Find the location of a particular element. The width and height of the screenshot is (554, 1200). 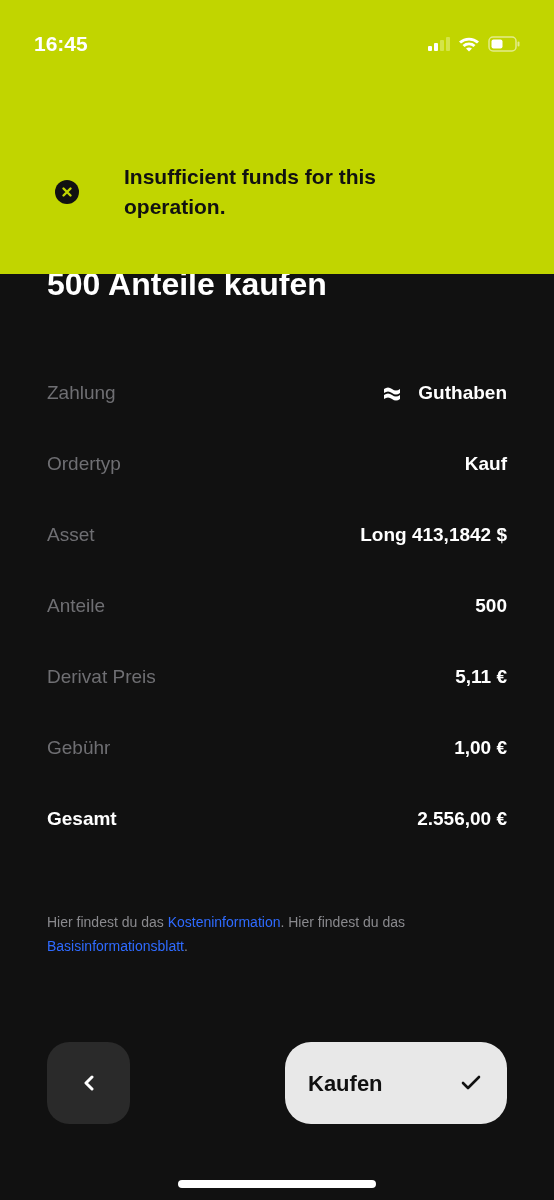

error-icon is located at coordinates (67, 191).